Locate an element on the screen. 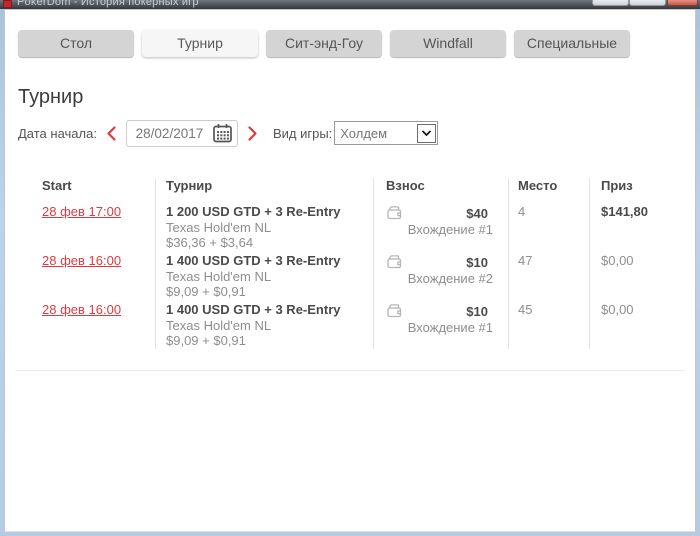 Image resolution: width=700 pixels, height=536 pixels. game-type-label: Вид игры: is located at coordinates (302, 133).